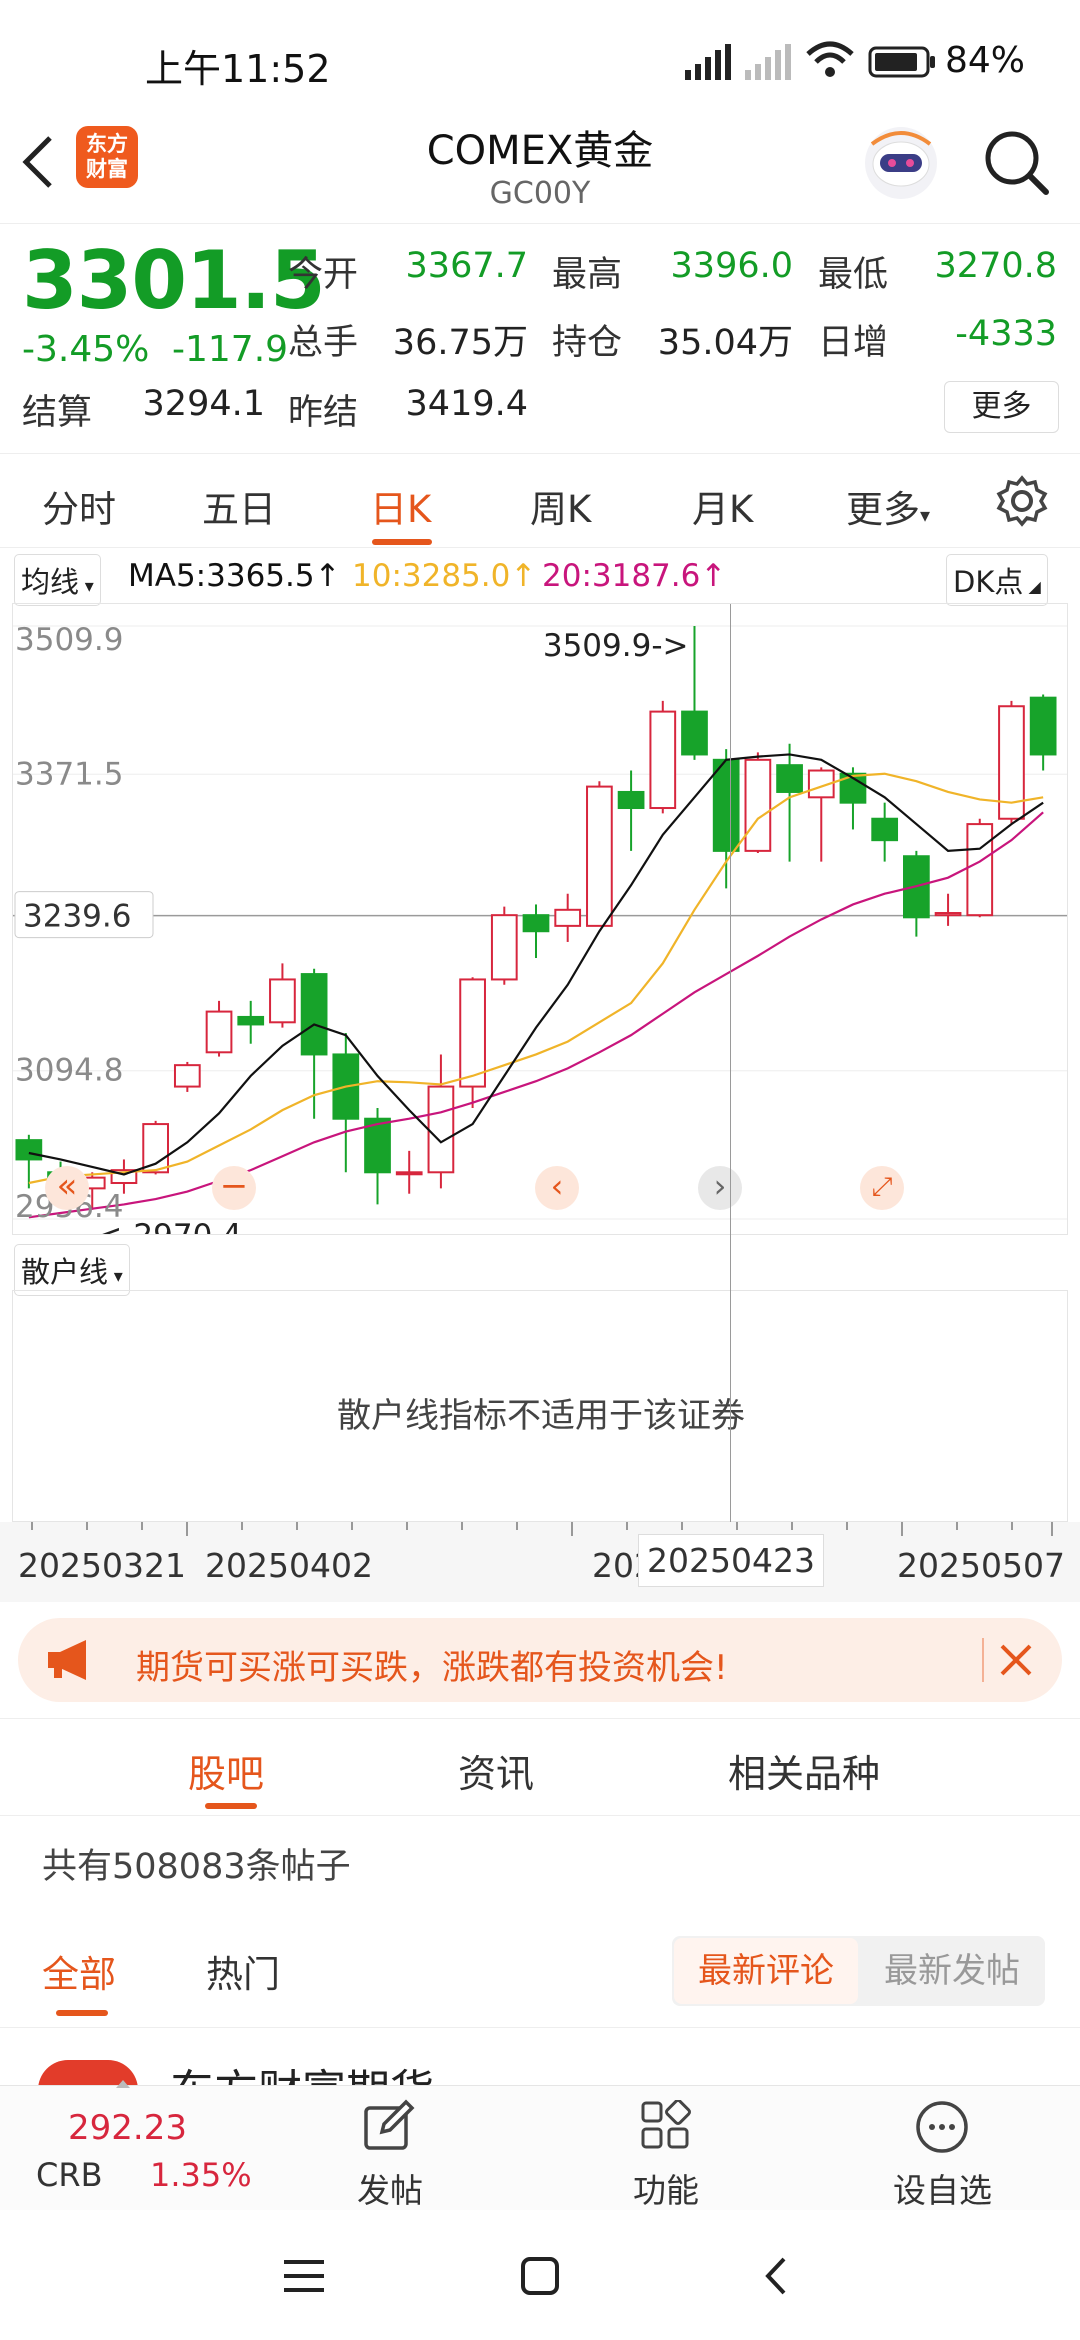 The image size is (1080, 2340). I want to click on tab-news: 资讯, so click(496, 1770).